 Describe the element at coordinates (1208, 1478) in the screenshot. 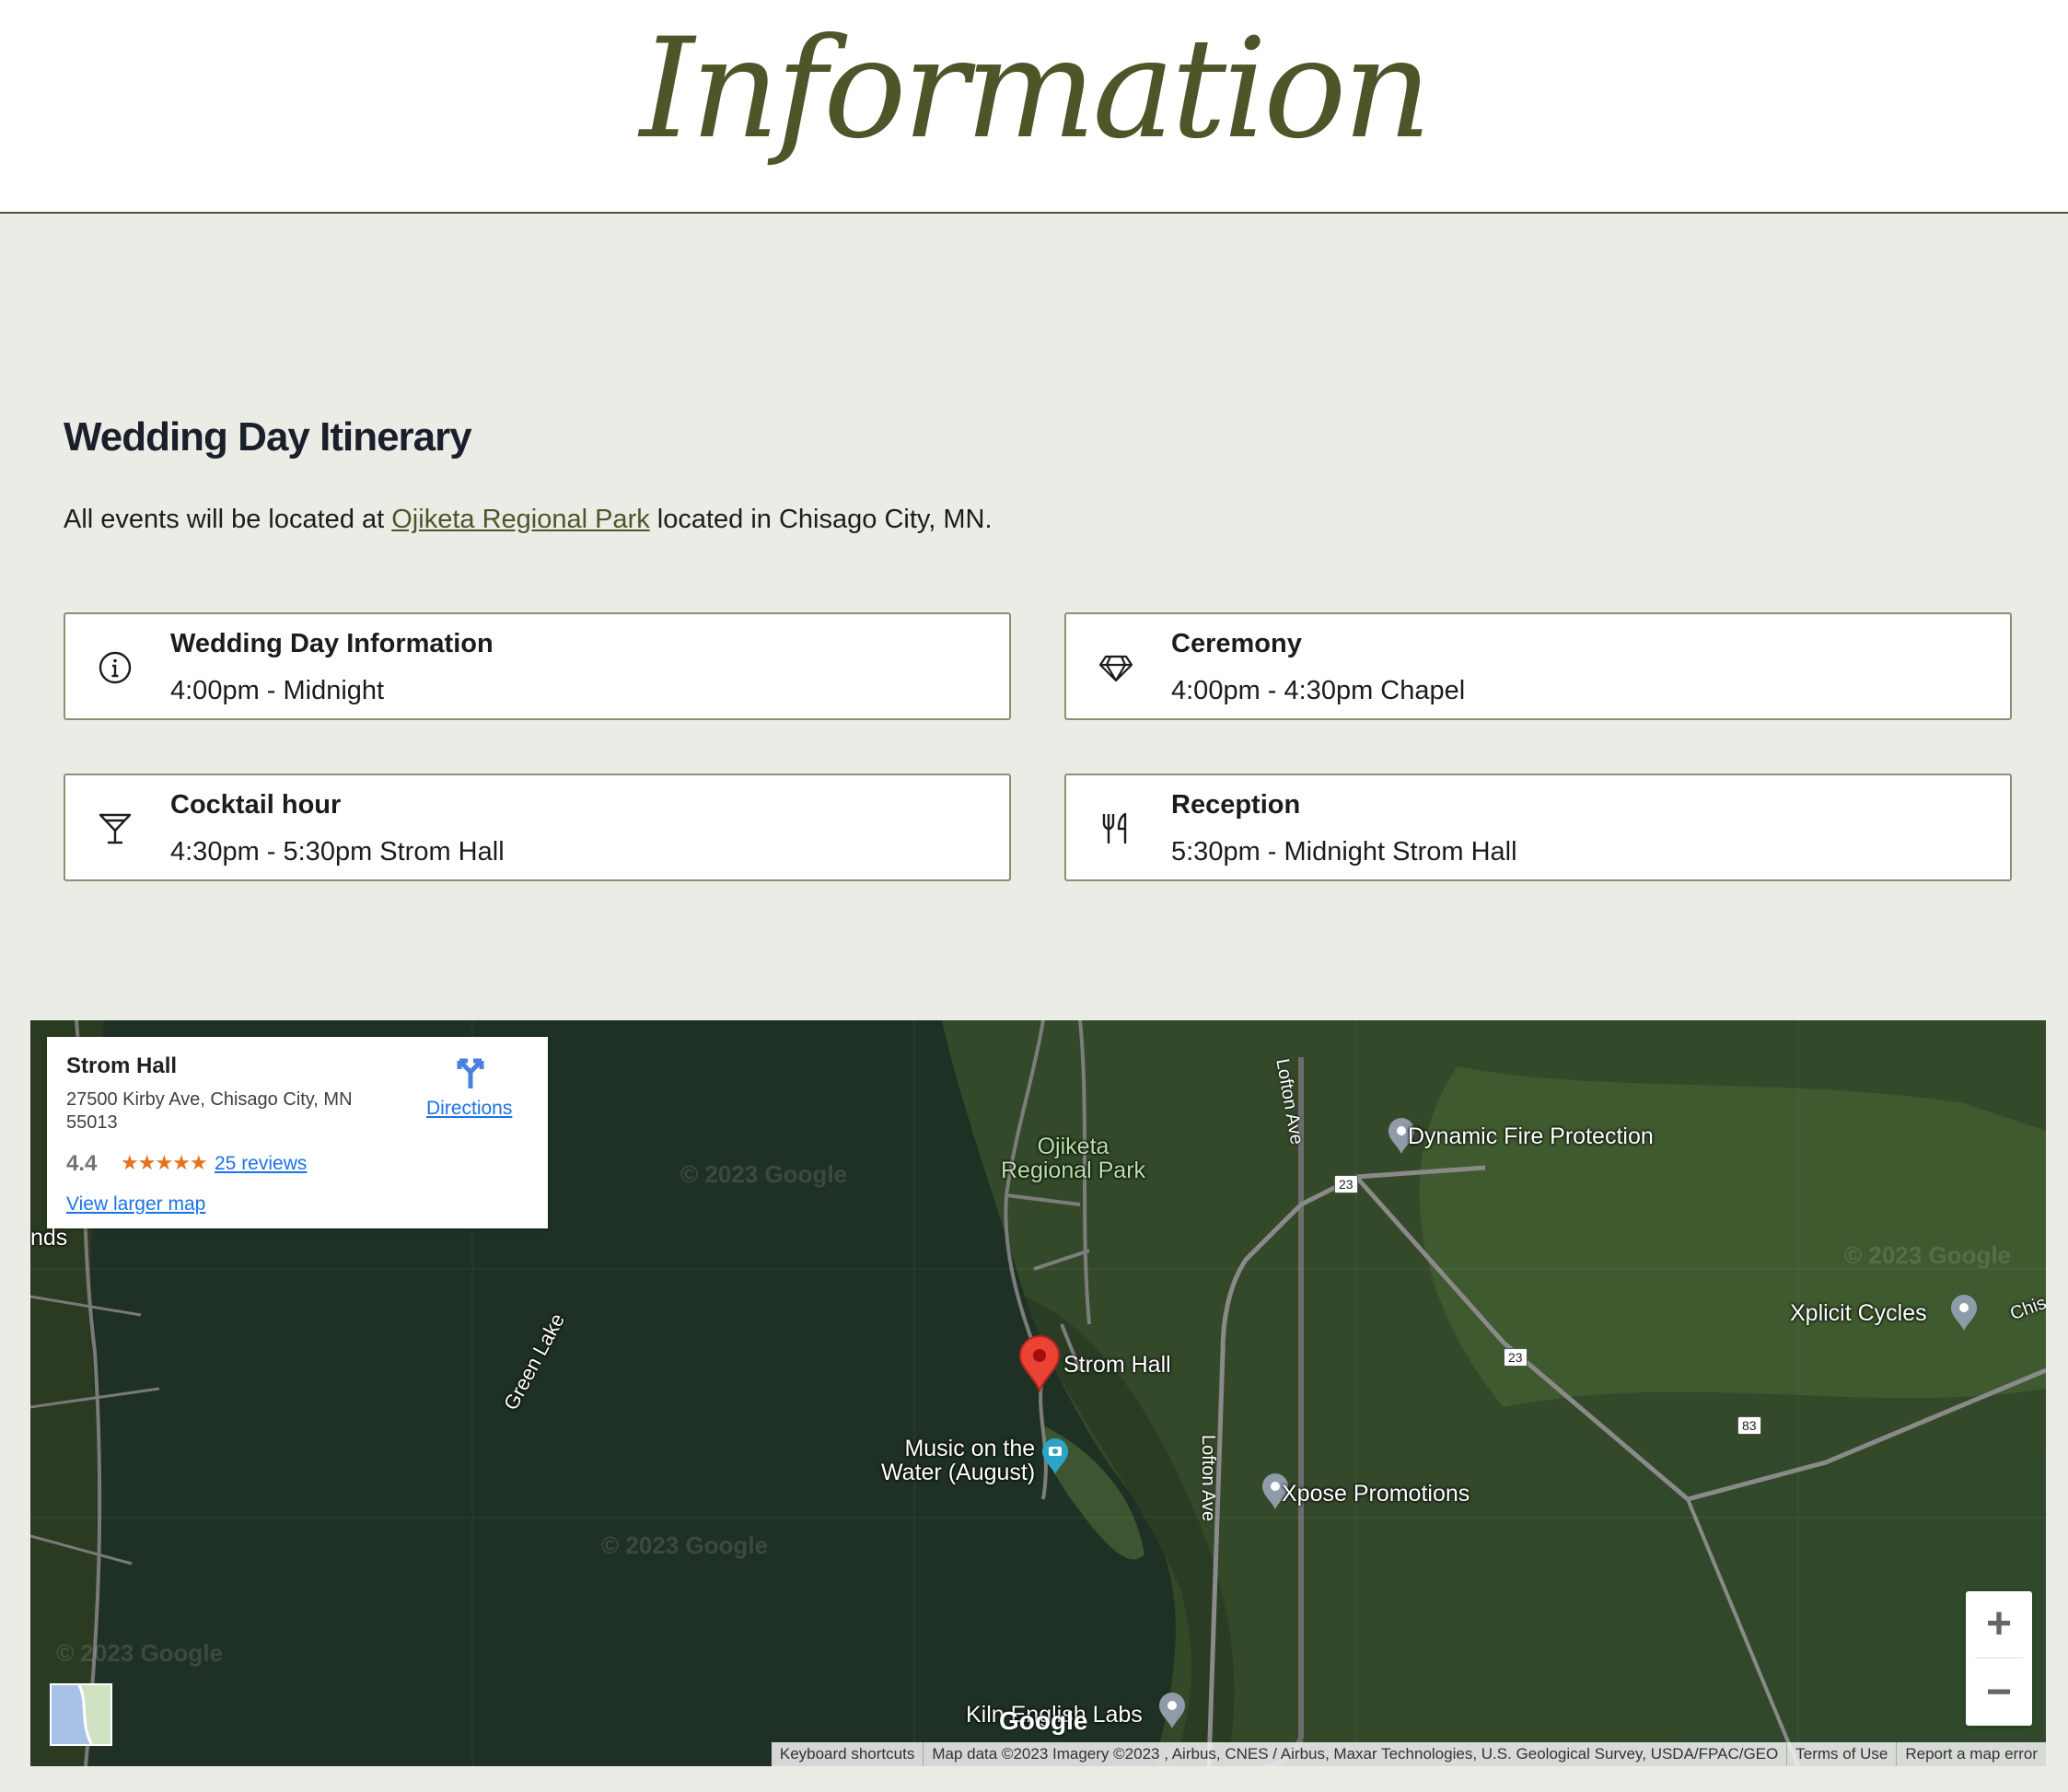

I see `lofton-ave-label: Lofton Ave` at that location.